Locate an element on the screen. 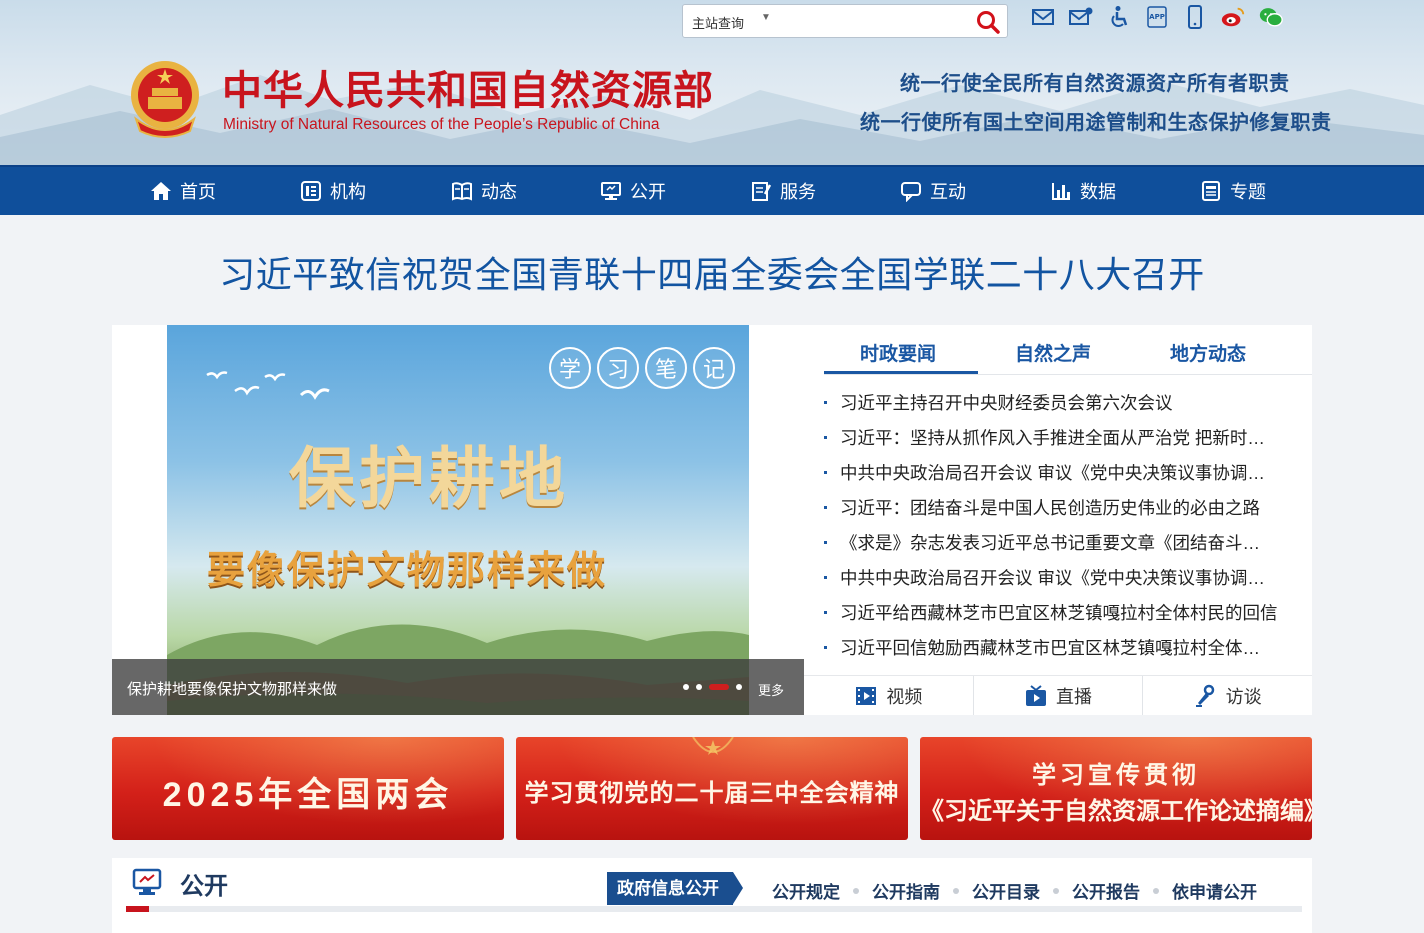 This screenshot has height=933, width=1424. badge-char: 学 is located at coordinates (570, 368).